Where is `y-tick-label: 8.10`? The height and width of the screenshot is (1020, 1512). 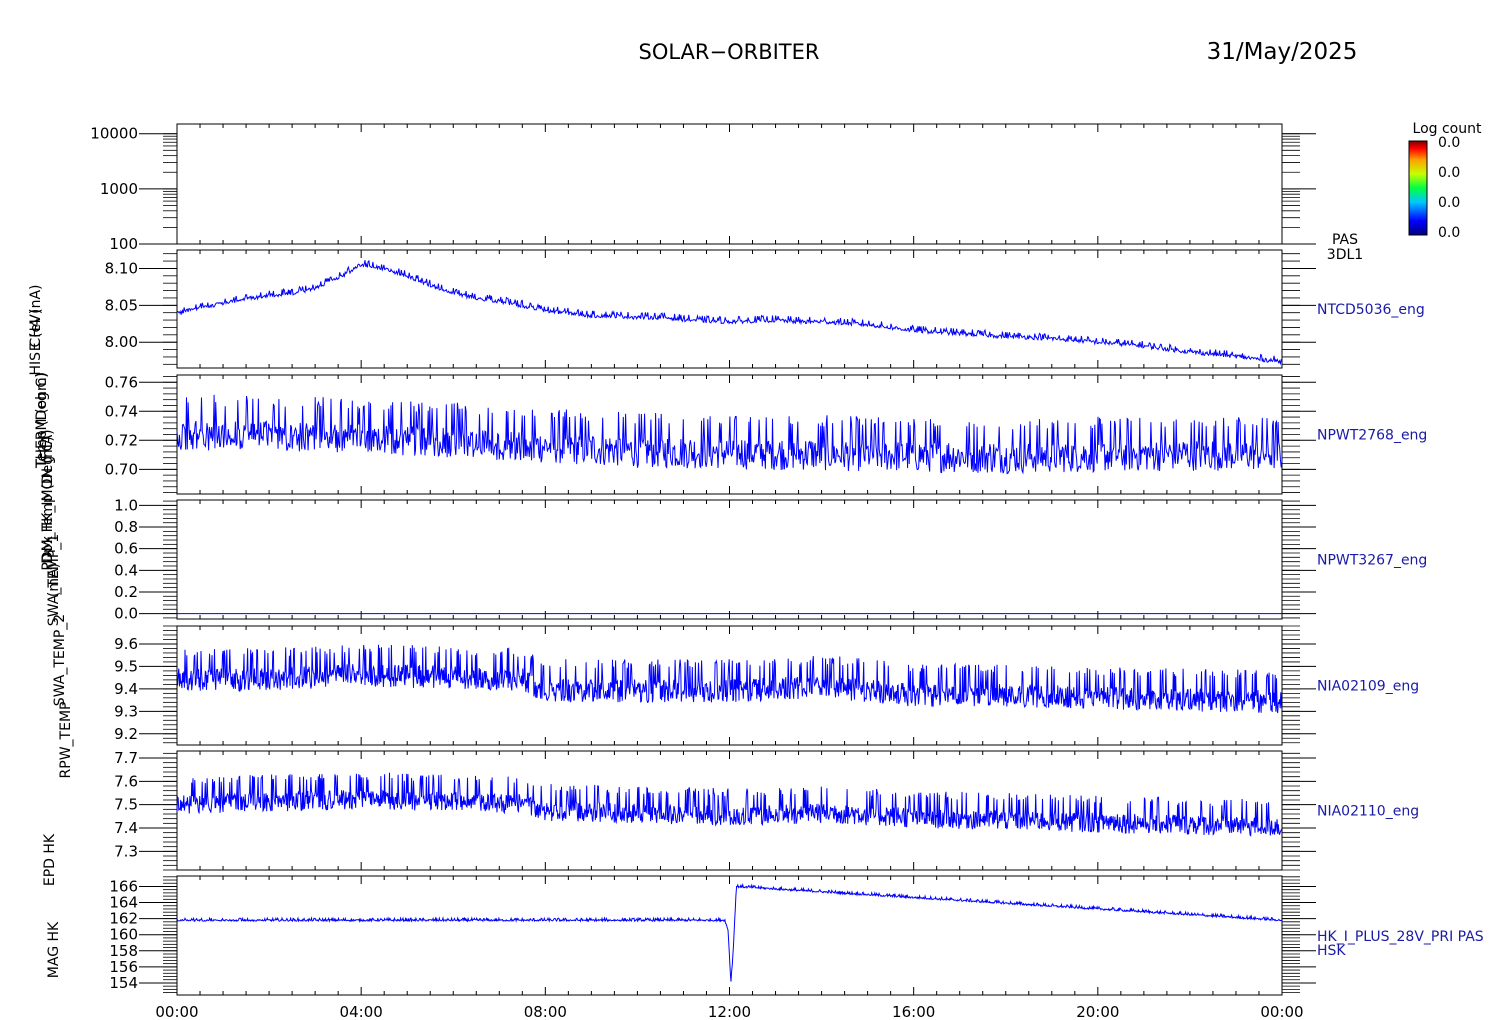 y-tick-label: 8.10 is located at coordinates (121, 268).